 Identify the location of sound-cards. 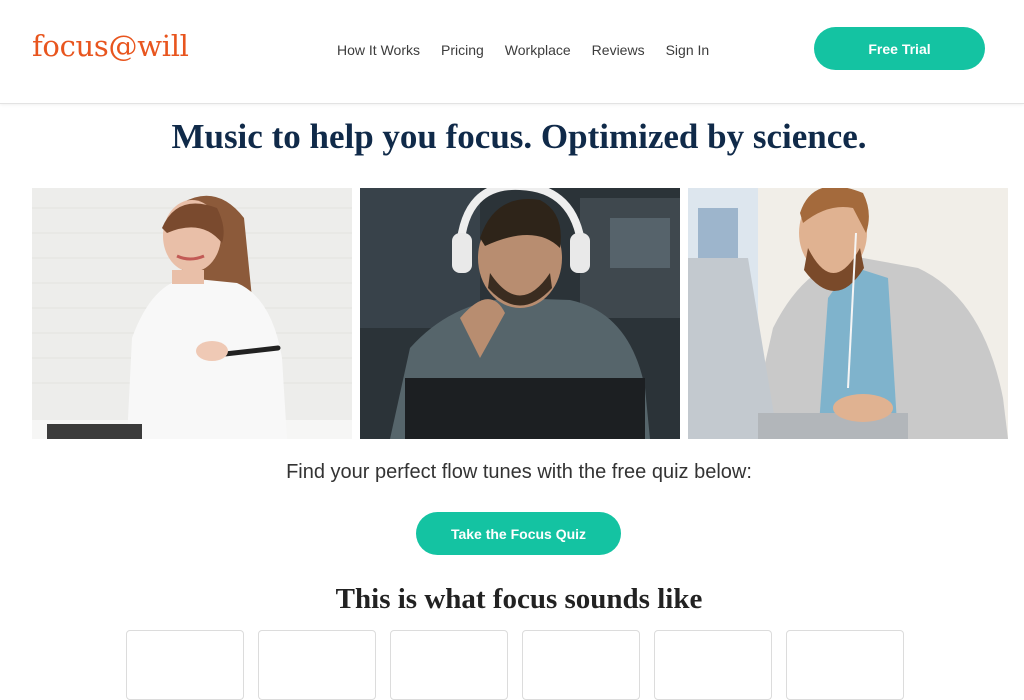
(515, 665).